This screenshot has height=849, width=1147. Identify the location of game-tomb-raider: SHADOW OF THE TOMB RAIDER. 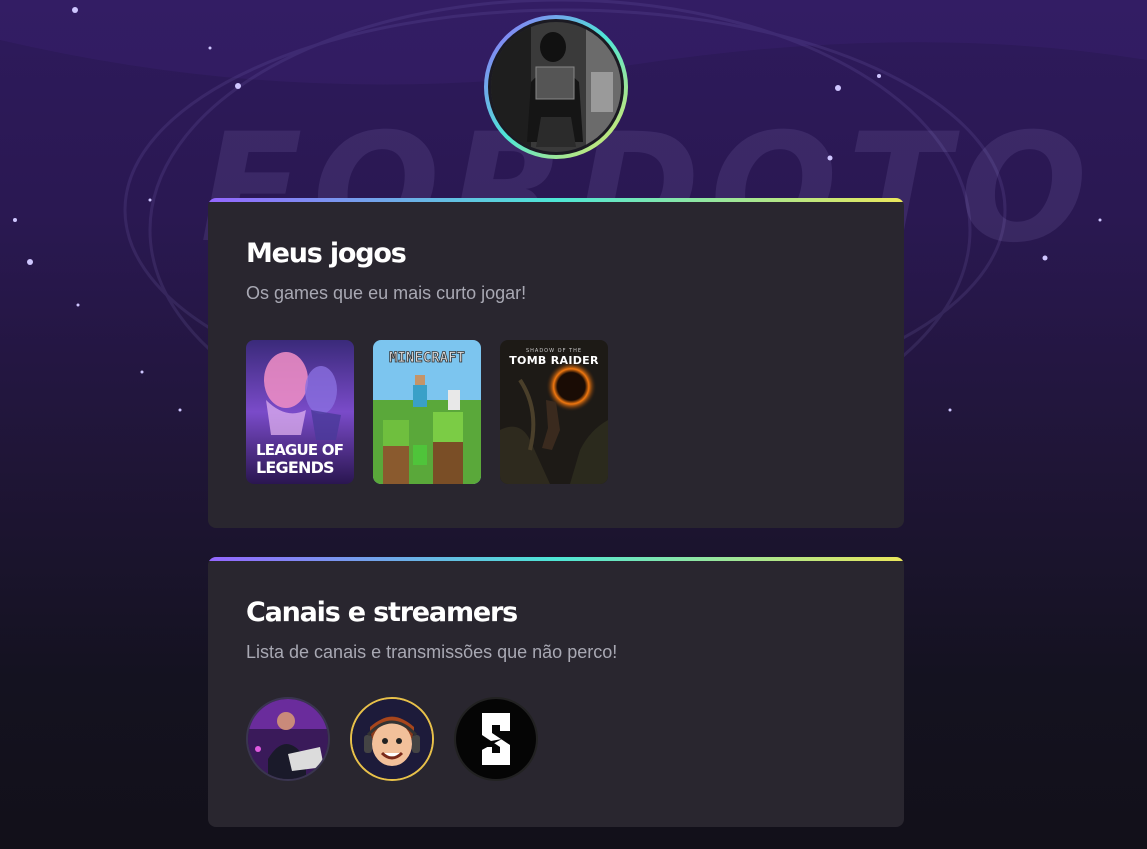
(554, 412).